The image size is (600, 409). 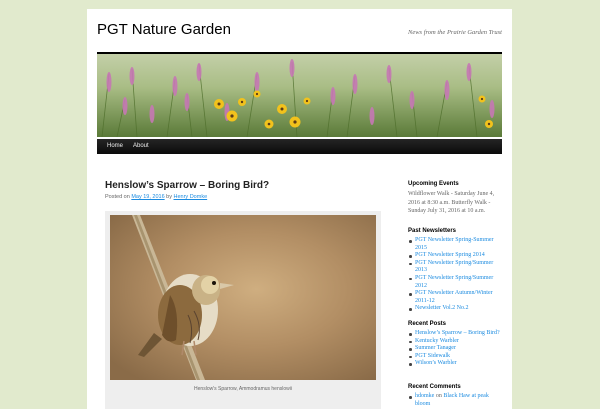 I want to click on nav-about: About, so click(x=141, y=146).